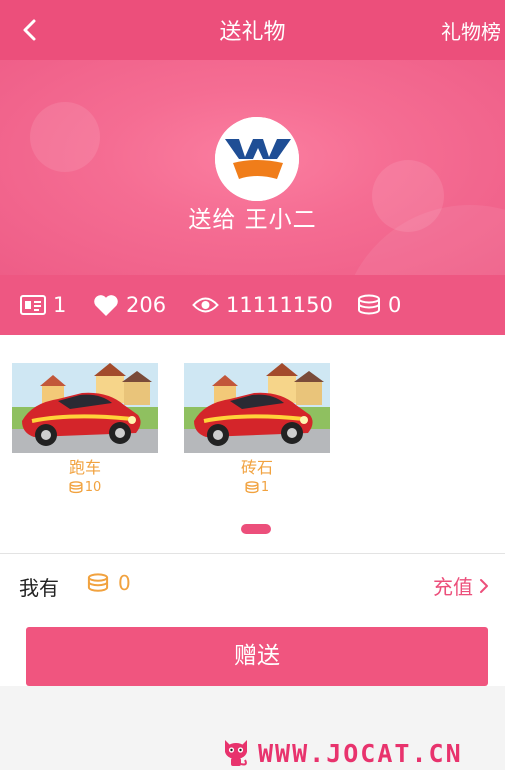 Image resolution: width=505 pixels, height=770 pixels. What do you see at coordinates (60, 305) in the screenshot?
I see `stat-value: 1` at bounding box center [60, 305].